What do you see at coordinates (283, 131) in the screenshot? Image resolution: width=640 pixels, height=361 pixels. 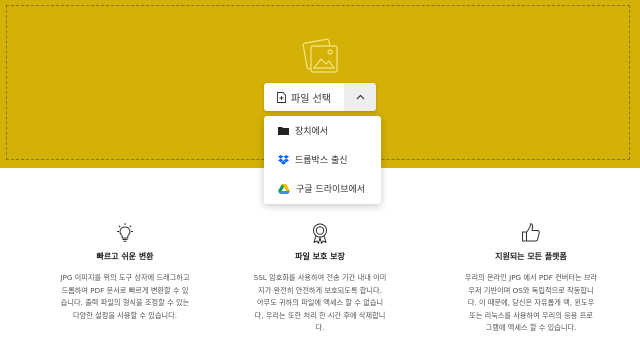 I see `folder-icon` at bounding box center [283, 131].